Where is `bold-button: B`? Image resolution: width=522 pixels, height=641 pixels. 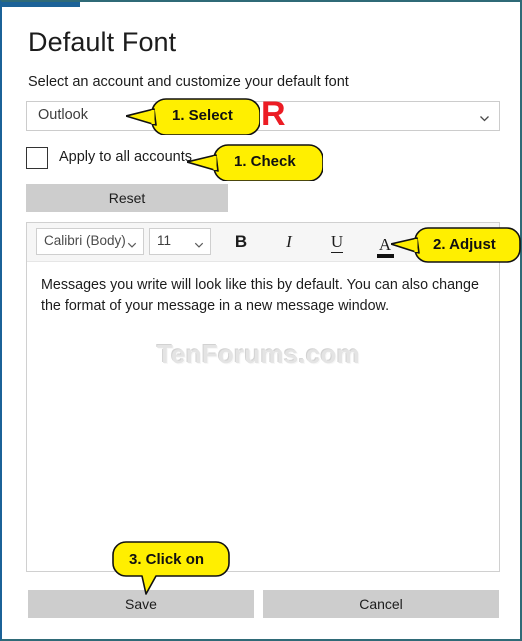 bold-button: B is located at coordinates (241, 242).